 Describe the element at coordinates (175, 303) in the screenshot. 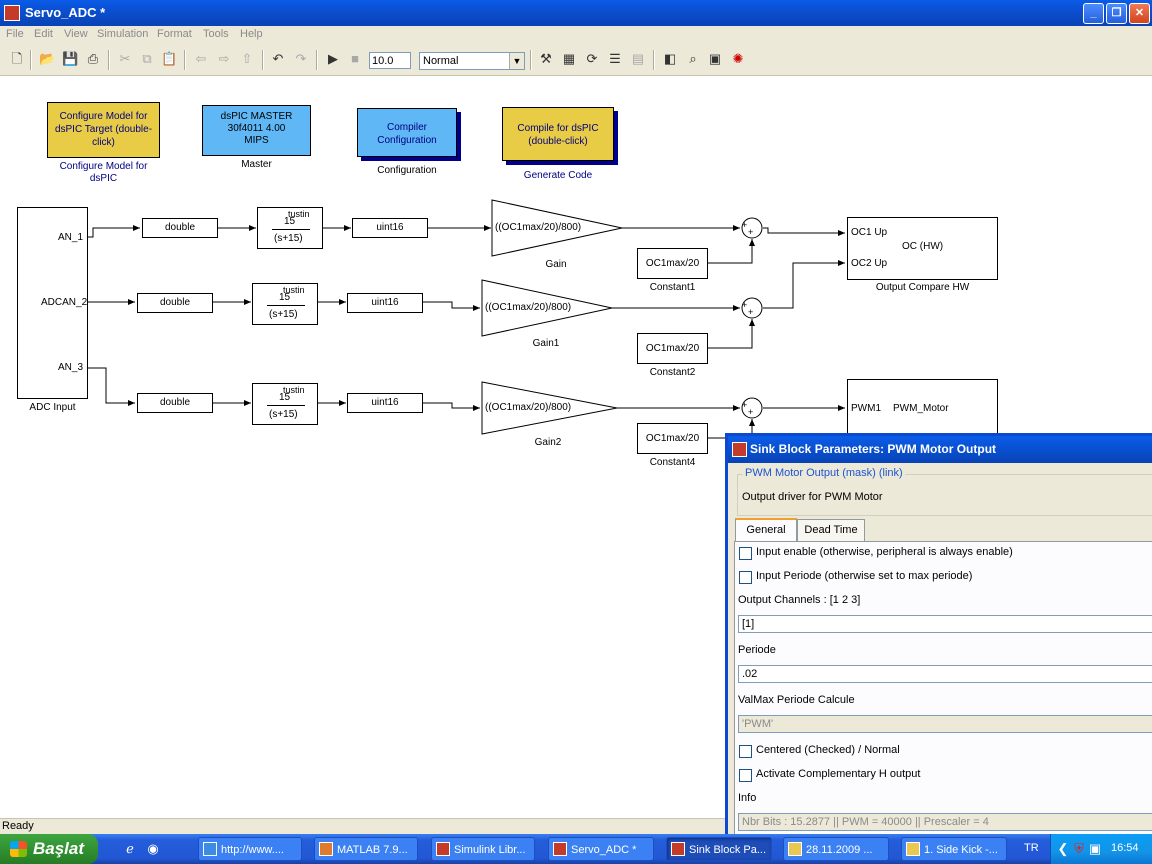

I see `double-conversion-block-2: double` at that location.